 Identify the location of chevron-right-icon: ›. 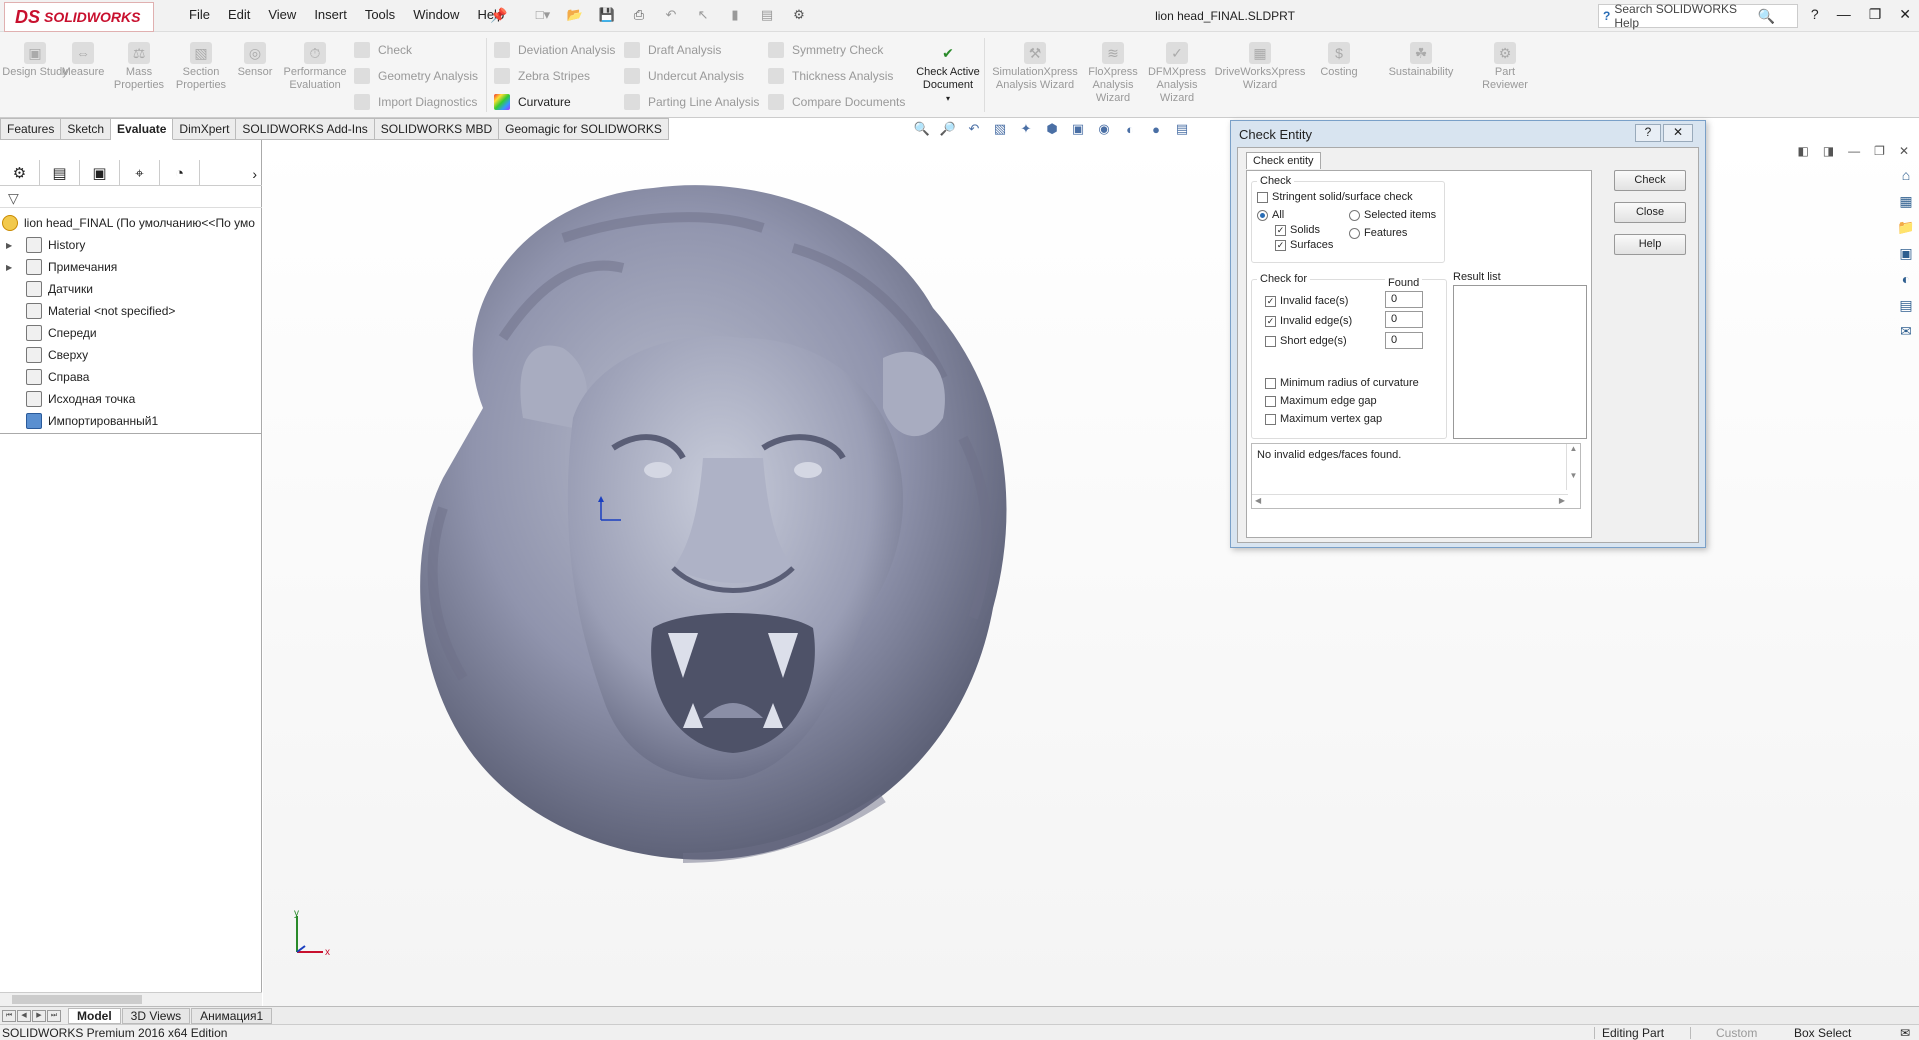
(254, 174).